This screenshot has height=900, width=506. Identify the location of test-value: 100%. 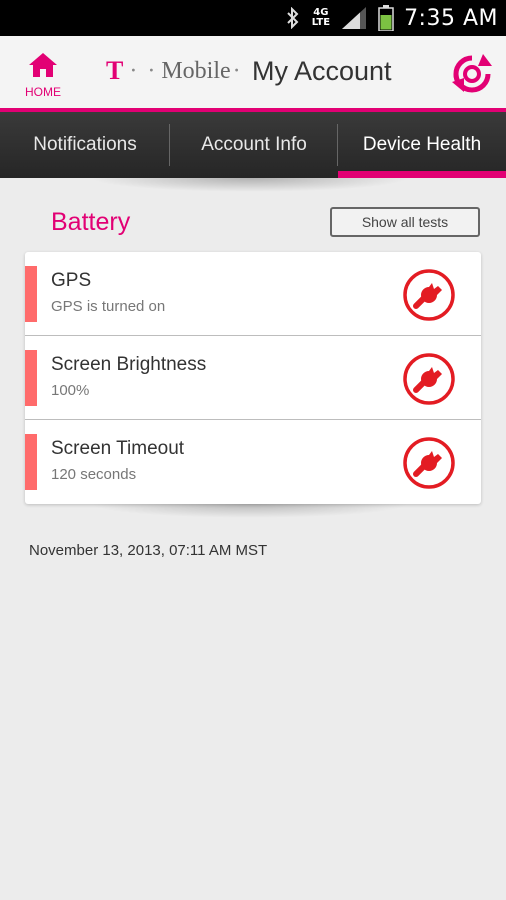
(70, 390).